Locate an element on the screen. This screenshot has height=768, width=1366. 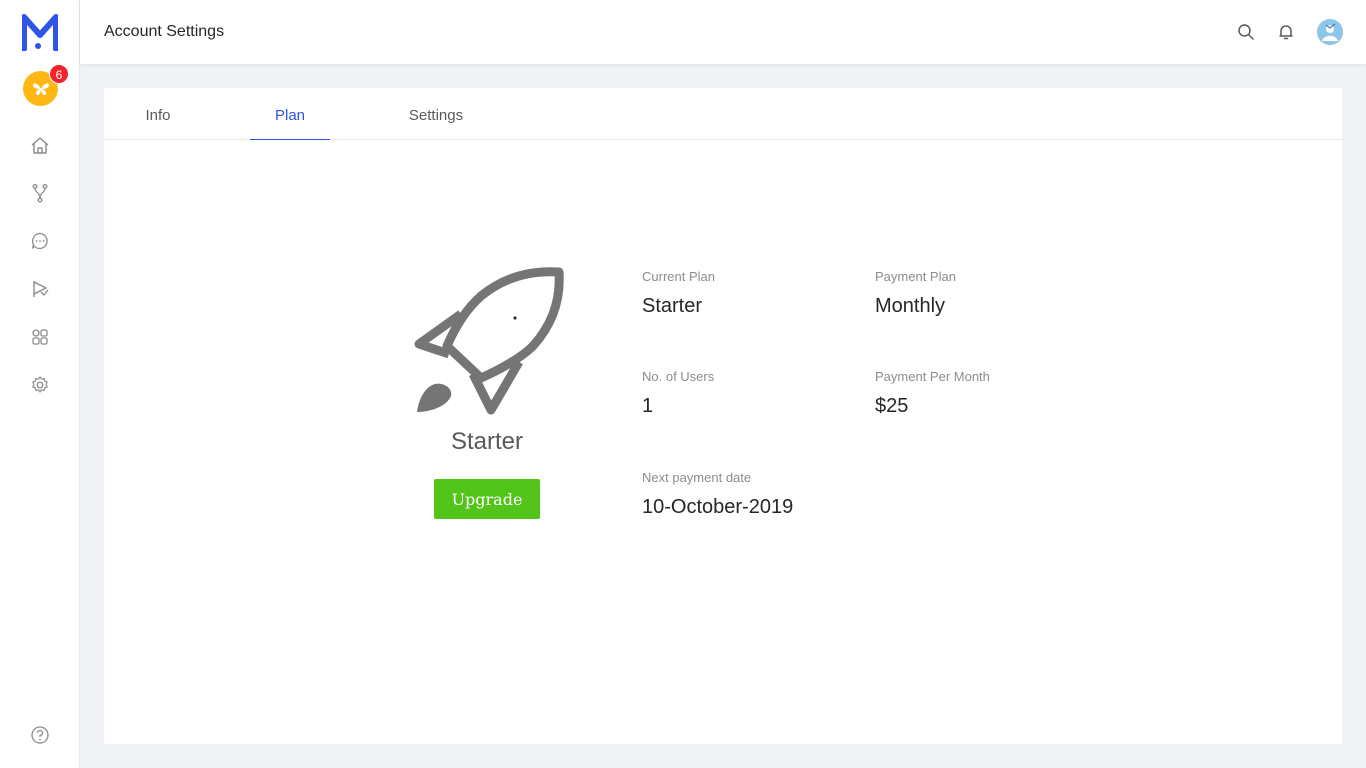
tab-settings: Settings is located at coordinates (436, 114).